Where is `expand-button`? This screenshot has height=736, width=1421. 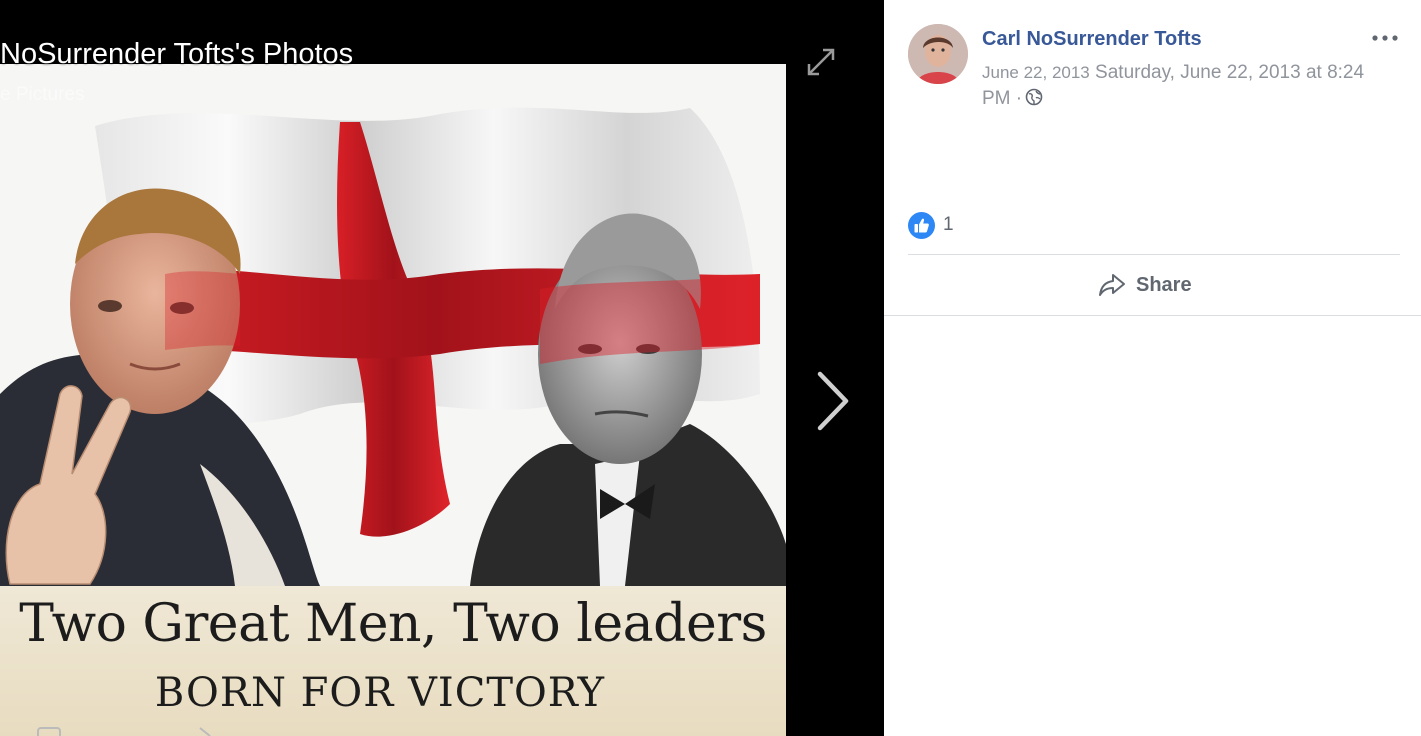
expand-button is located at coordinates (821, 62).